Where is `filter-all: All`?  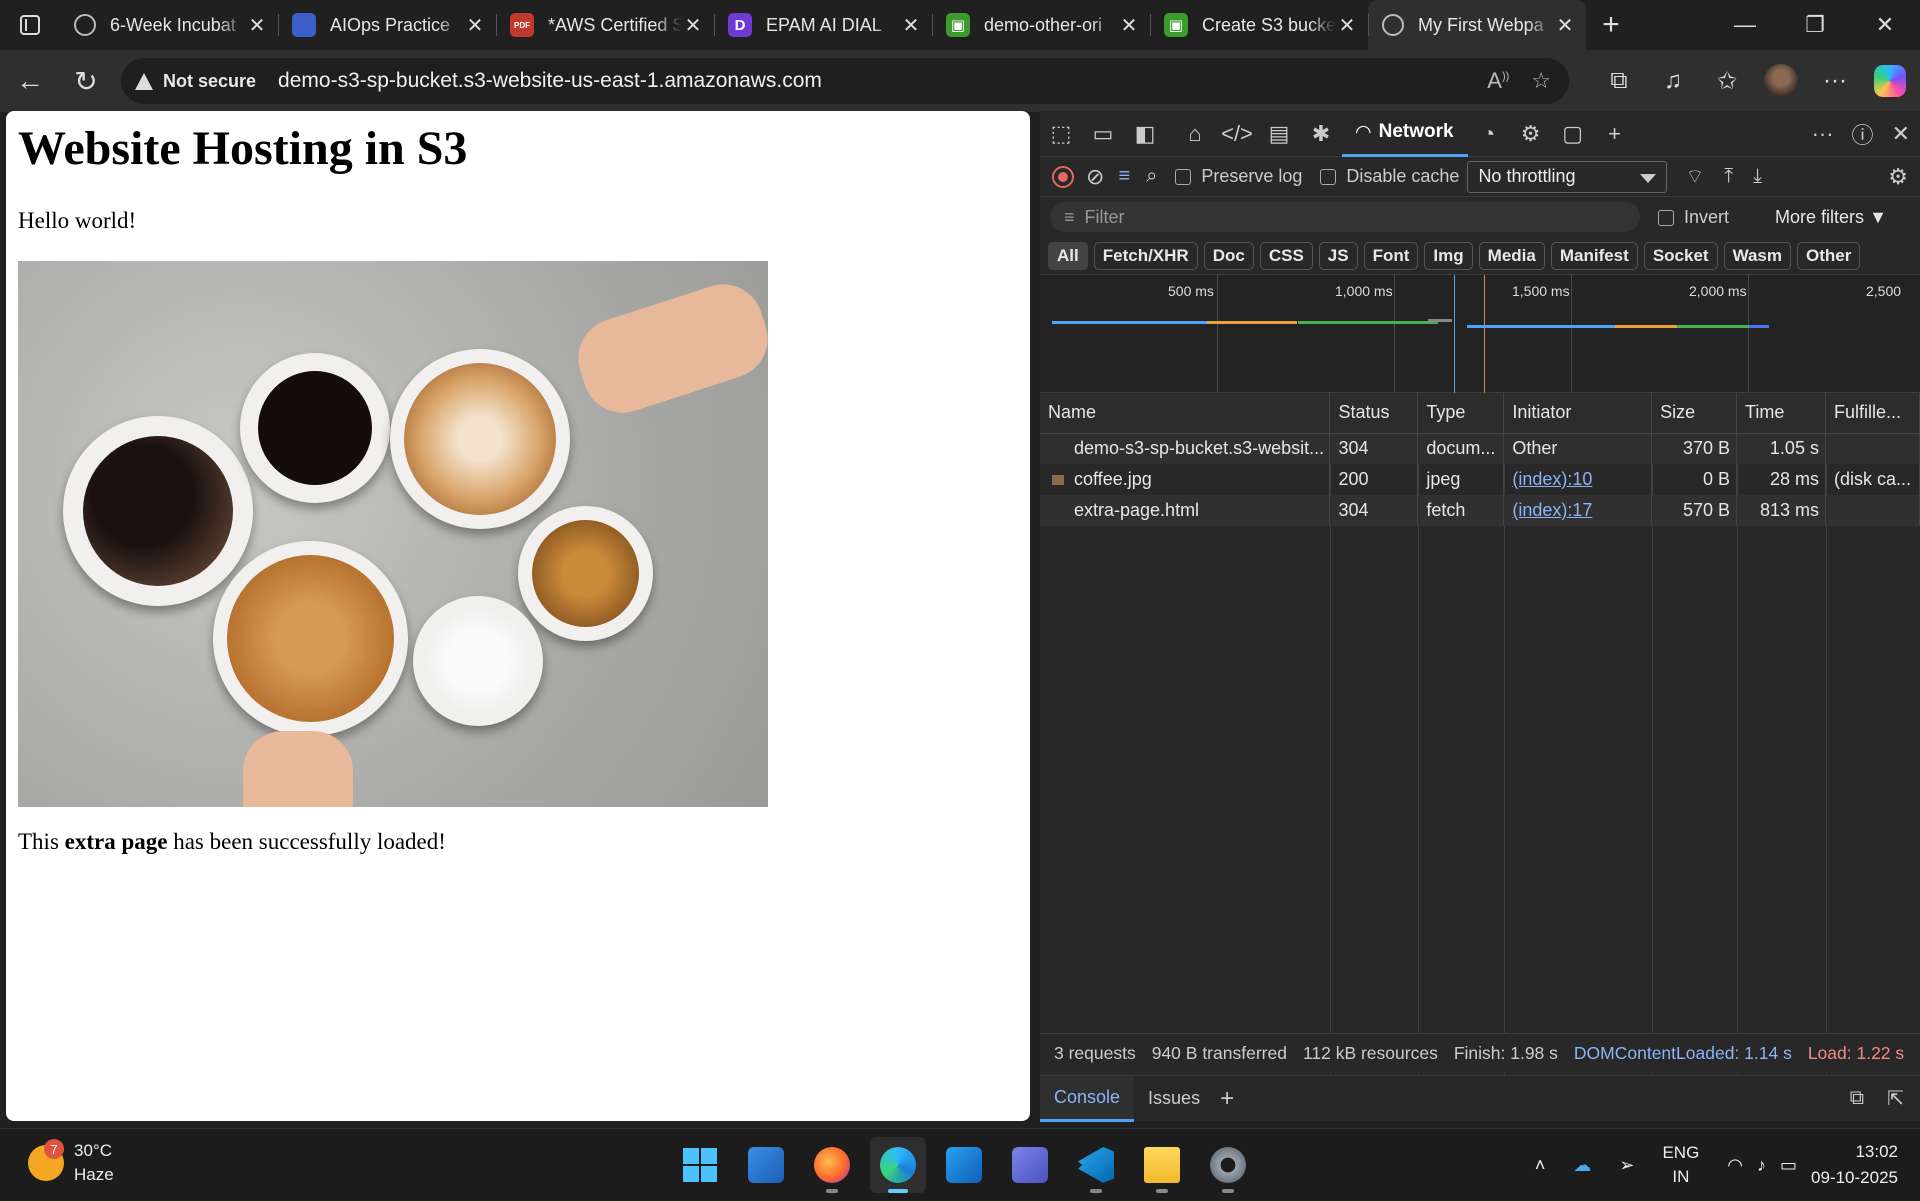
filter-all: All is located at coordinates (1068, 255).